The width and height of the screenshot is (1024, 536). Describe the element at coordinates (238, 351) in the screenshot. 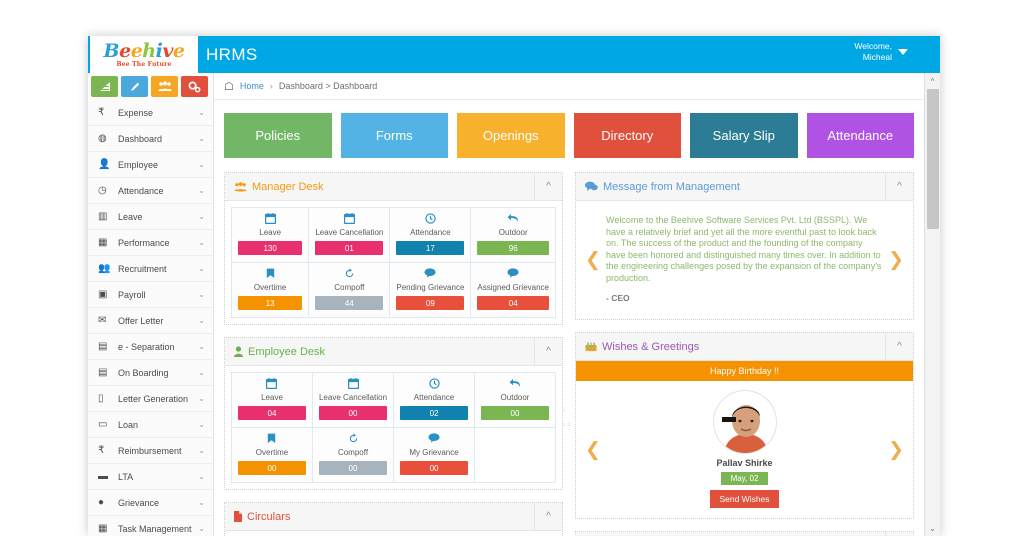

I see `user-icon` at that location.